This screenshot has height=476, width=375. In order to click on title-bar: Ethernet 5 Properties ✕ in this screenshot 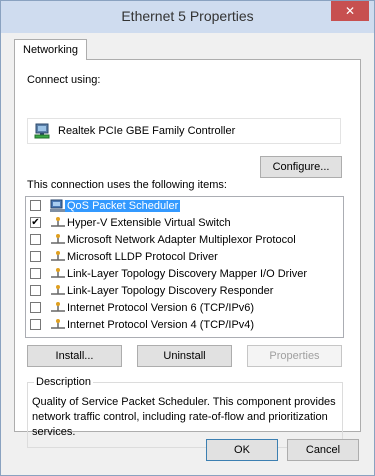, I will do `click(187, 17)`.